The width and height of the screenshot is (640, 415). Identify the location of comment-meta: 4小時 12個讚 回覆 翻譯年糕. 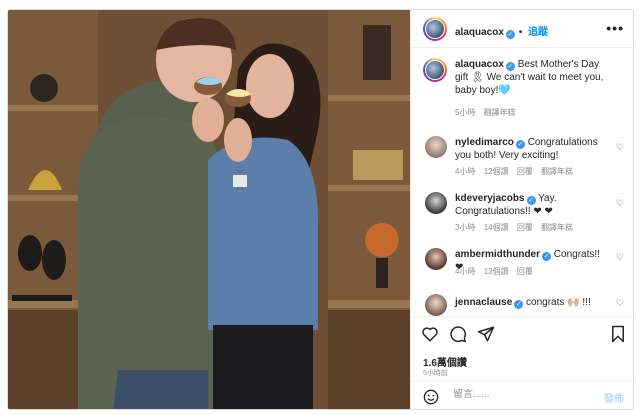
(517, 171).